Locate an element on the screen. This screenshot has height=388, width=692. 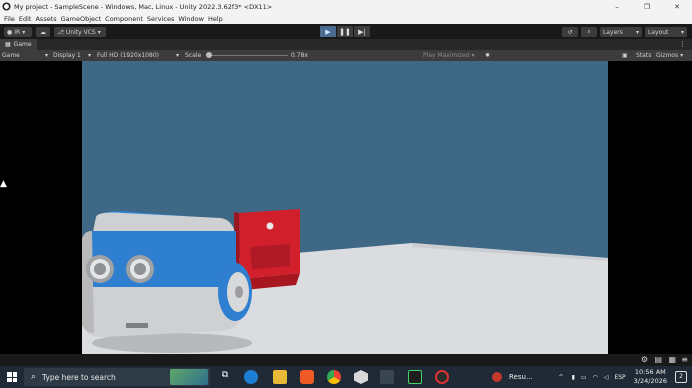
history-icon: ↺ is located at coordinates (570, 32).